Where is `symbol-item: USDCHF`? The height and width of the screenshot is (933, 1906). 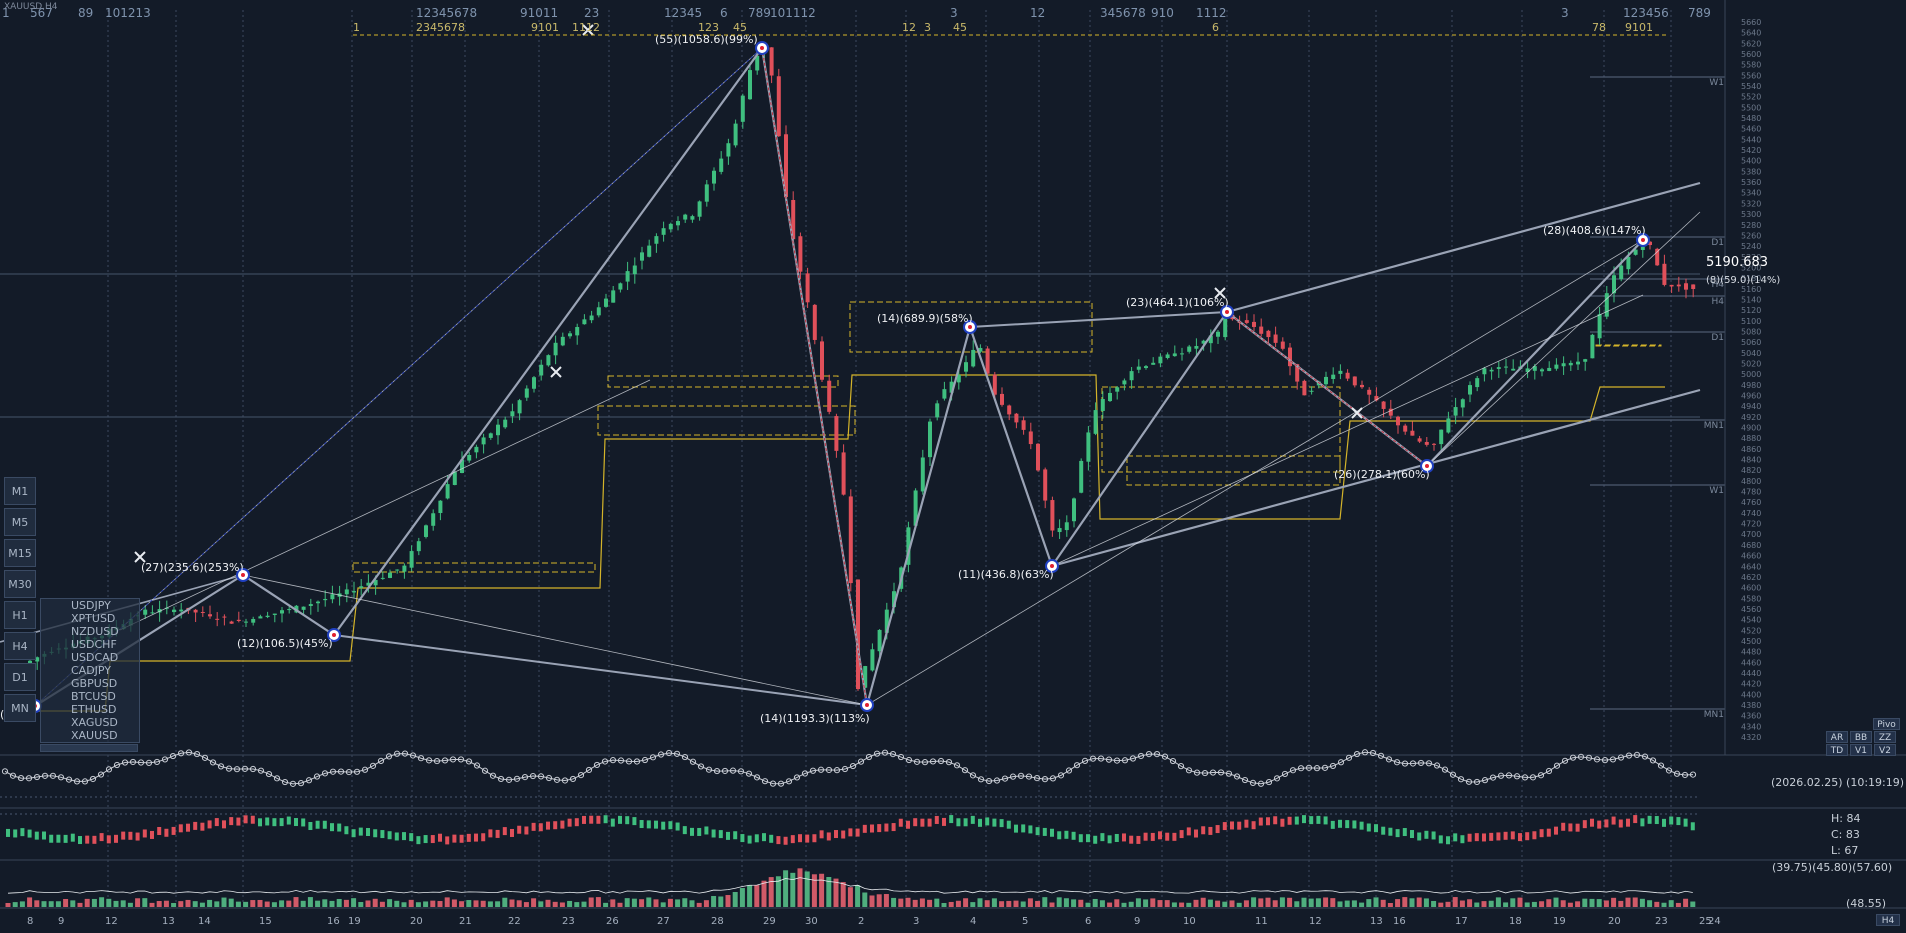 symbol-item: USDCHF is located at coordinates (90, 644).